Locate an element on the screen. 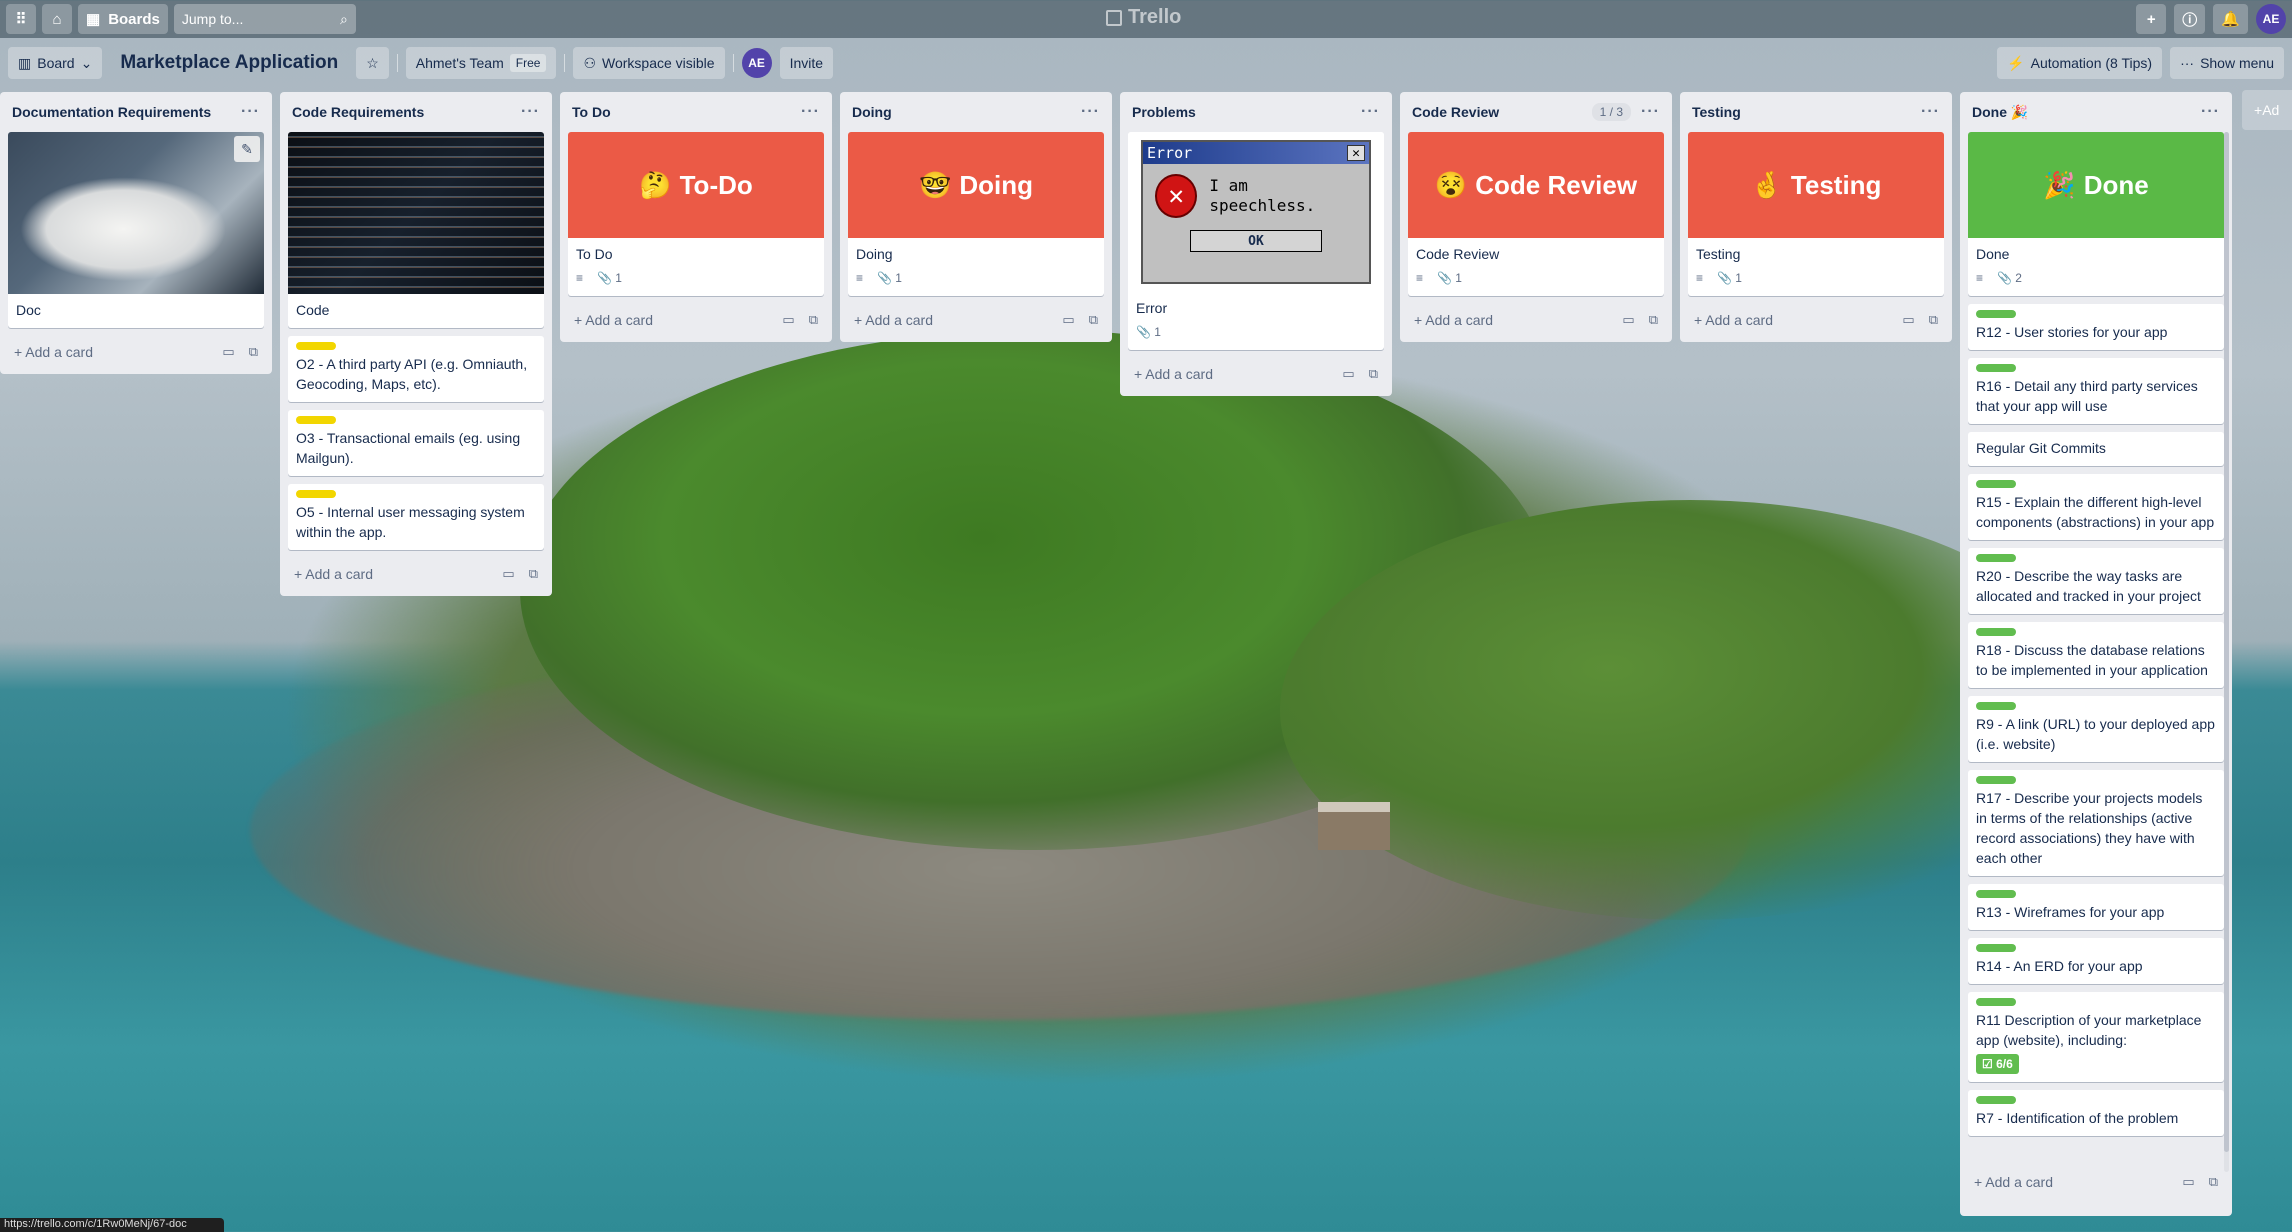 This screenshot has height=1232, width=2292. scrollbar-thumb is located at coordinates (2226, 642).